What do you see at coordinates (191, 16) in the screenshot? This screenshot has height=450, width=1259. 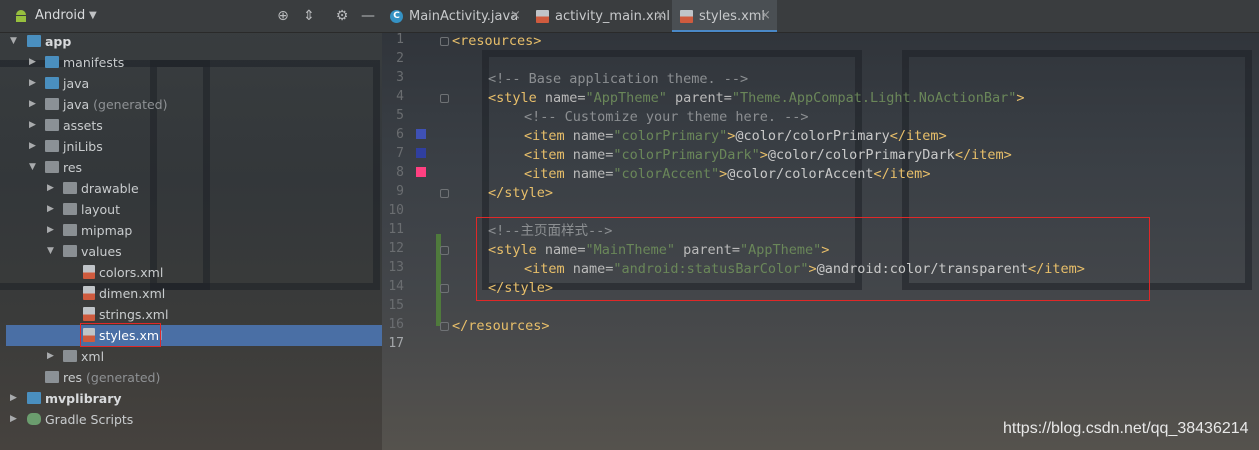 I see `project-toolbar: Android ▼ ⊕ ⇕ ⚙ —` at bounding box center [191, 16].